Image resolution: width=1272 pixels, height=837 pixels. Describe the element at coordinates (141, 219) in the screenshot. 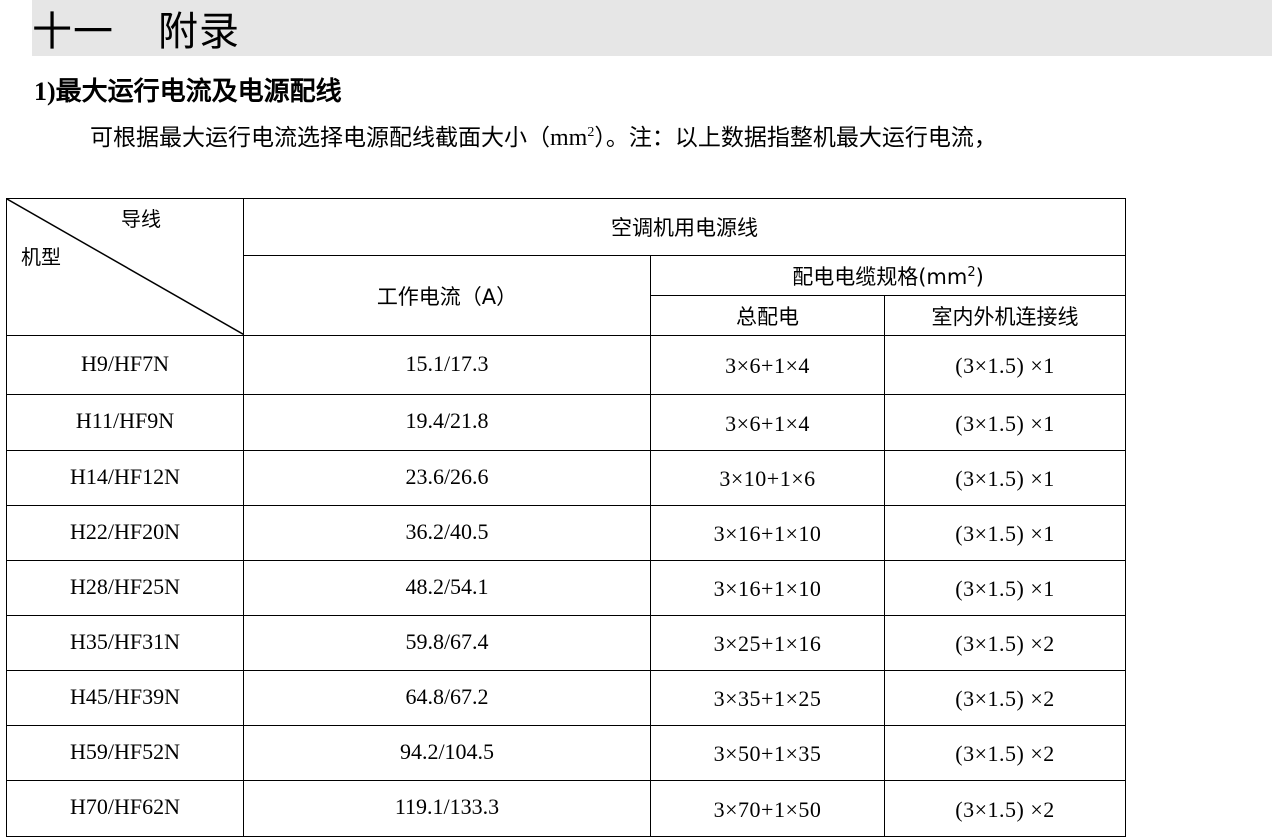

I see `corner-label-conductor: 导线` at that location.